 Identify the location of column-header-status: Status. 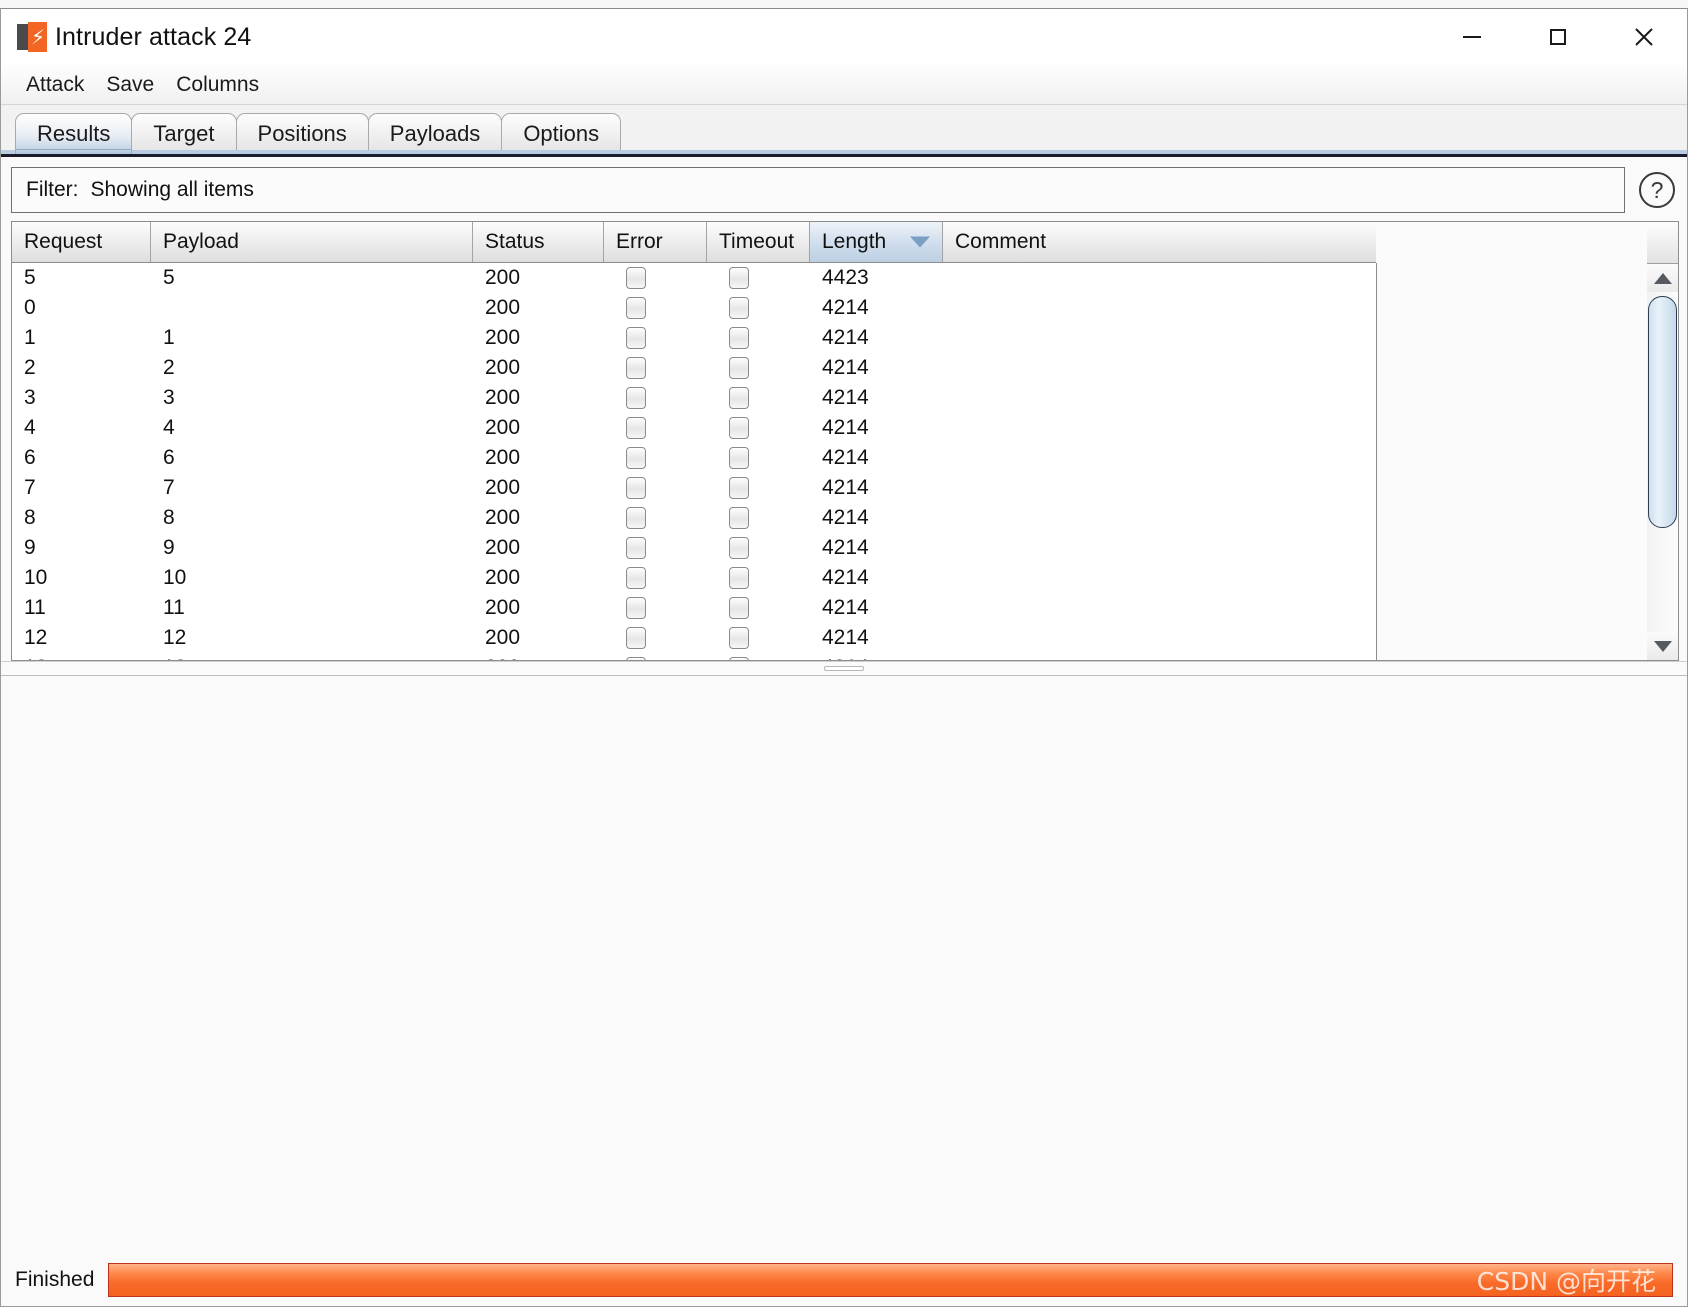
(538, 242).